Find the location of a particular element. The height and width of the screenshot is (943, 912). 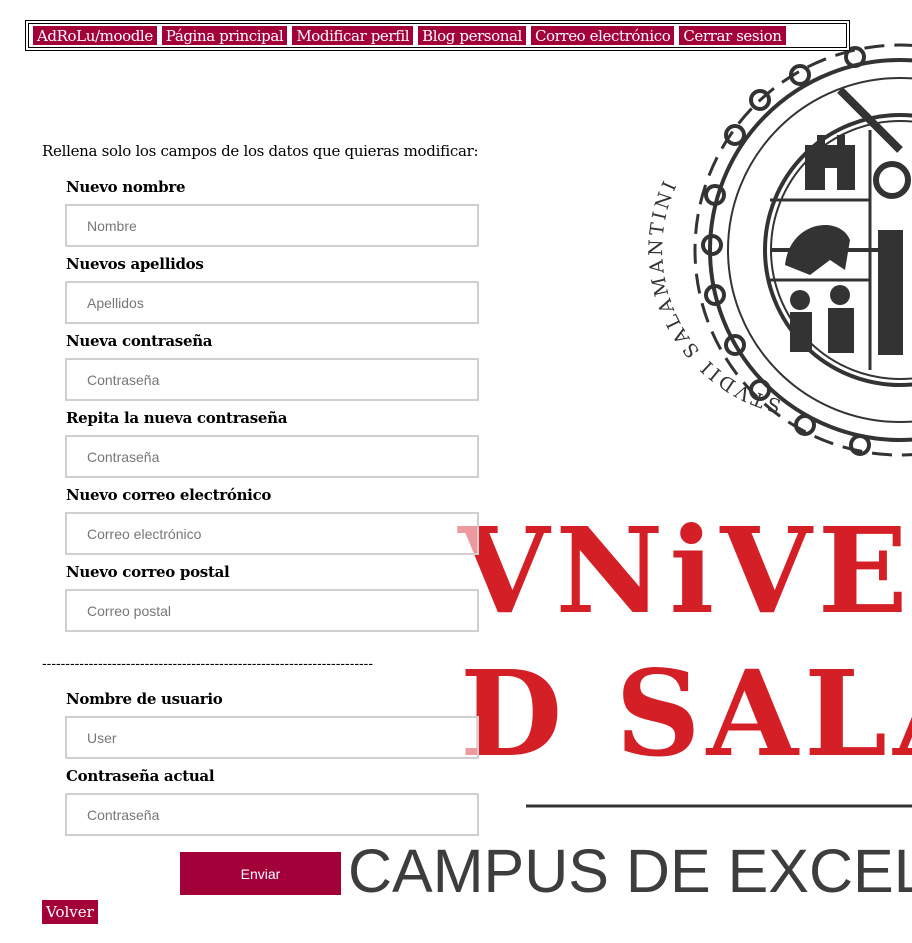

new-password-label: Nueva contraseña is located at coordinates (139, 341).